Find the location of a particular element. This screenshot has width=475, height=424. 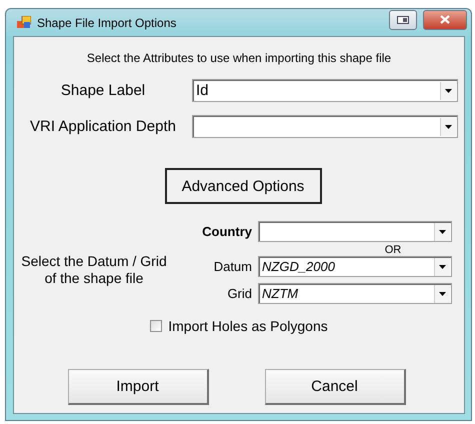

restore-button is located at coordinates (403, 20).